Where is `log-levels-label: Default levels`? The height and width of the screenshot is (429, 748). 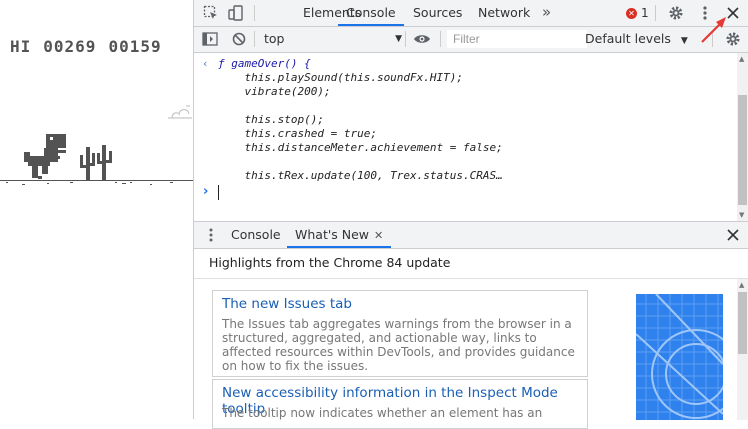 log-levels-label: Default levels is located at coordinates (628, 38).